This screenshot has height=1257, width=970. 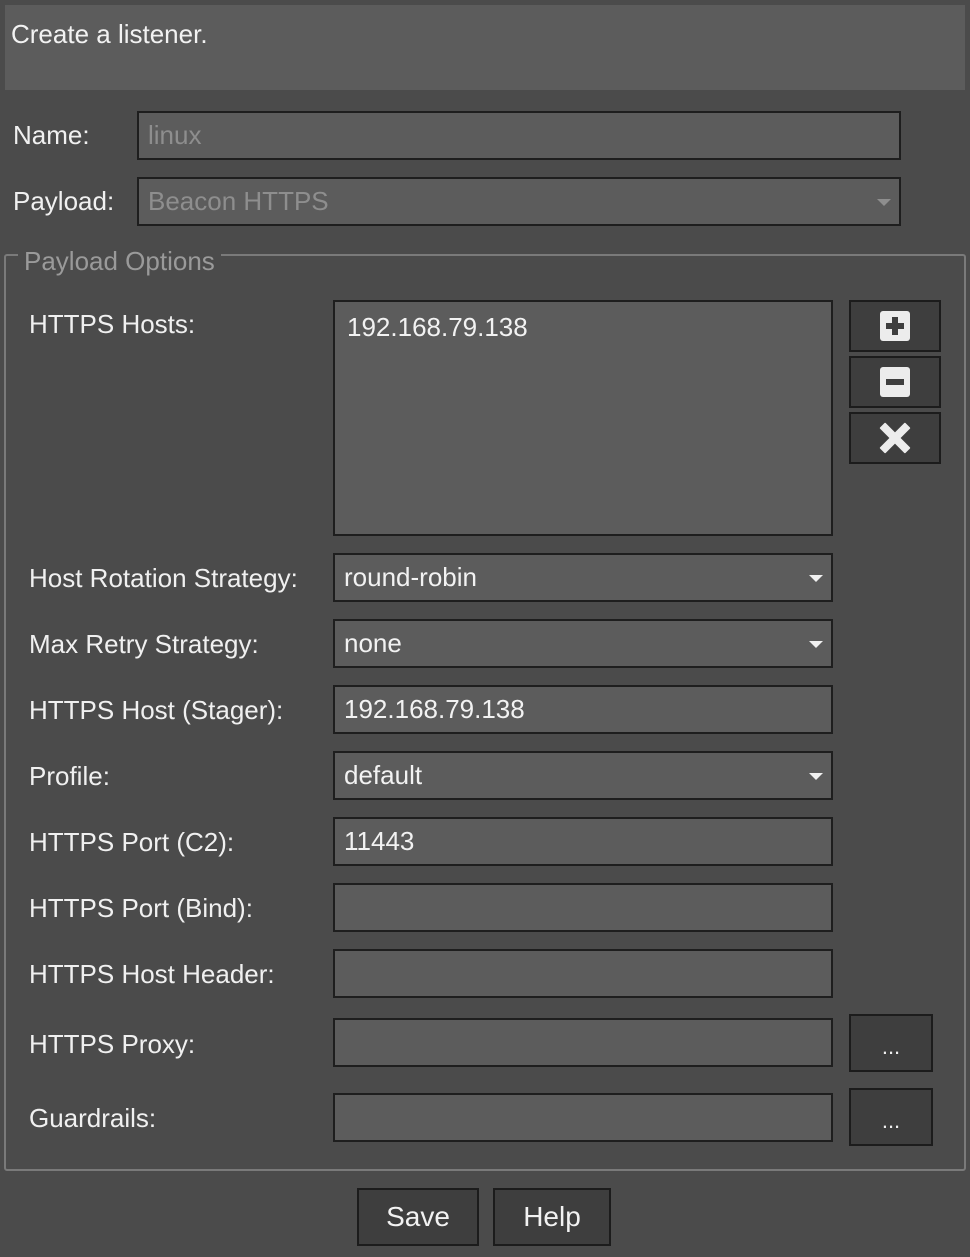 What do you see at coordinates (141, 908) in the screenshot?
I see `port-bind-label: HTTPS Port (Bind):` at bounding box center [141, 908].